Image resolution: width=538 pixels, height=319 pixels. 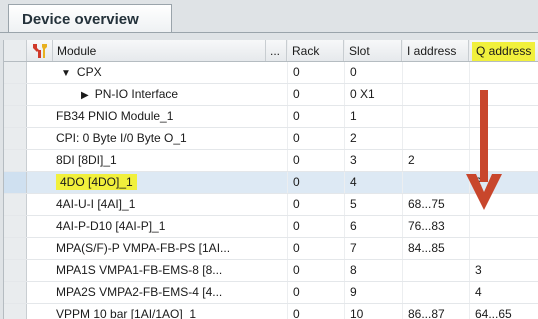 What do you see at coordinates (271, 73) in the screenshot?
I see `table-row: ▼ CPX 0 0` at bounding box center [271, 73].